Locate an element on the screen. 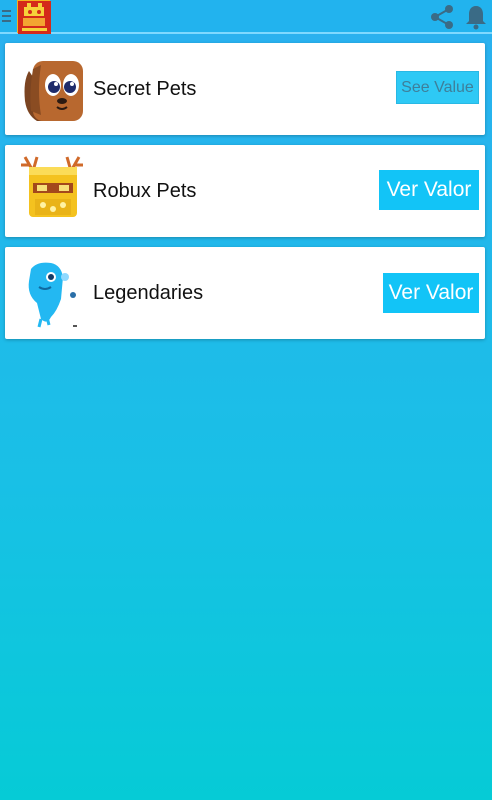 This screenshot has height=800, width=492. share-icon is located at coordinates (442, 17).